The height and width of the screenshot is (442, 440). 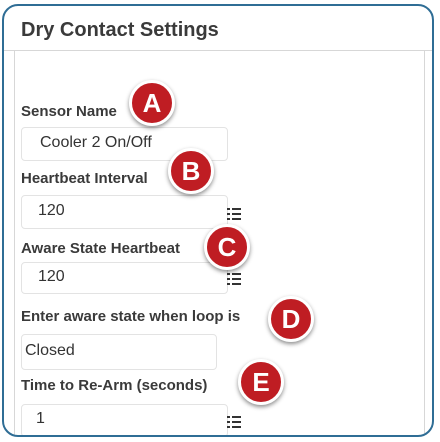 What do you see at coordinates (191, 171) in the screenshot?
I see `marker-b: B` at bounding box center [191, 171].